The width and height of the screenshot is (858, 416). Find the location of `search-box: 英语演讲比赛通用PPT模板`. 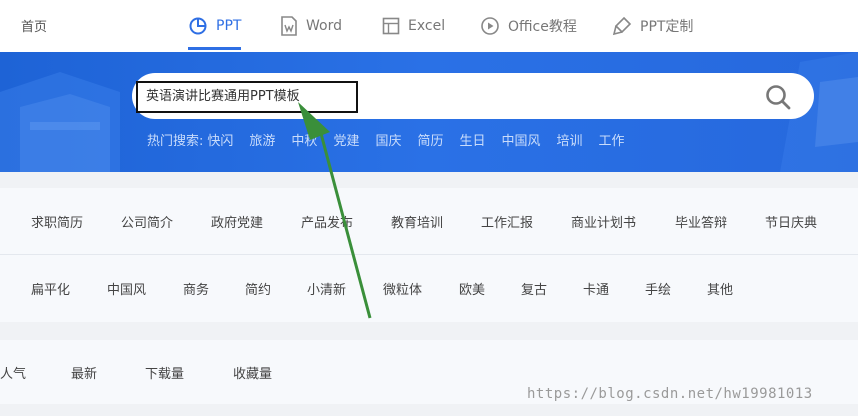

search-box: 英语演讲比赛通用PPT模板 is located at coordinates (473, 96).